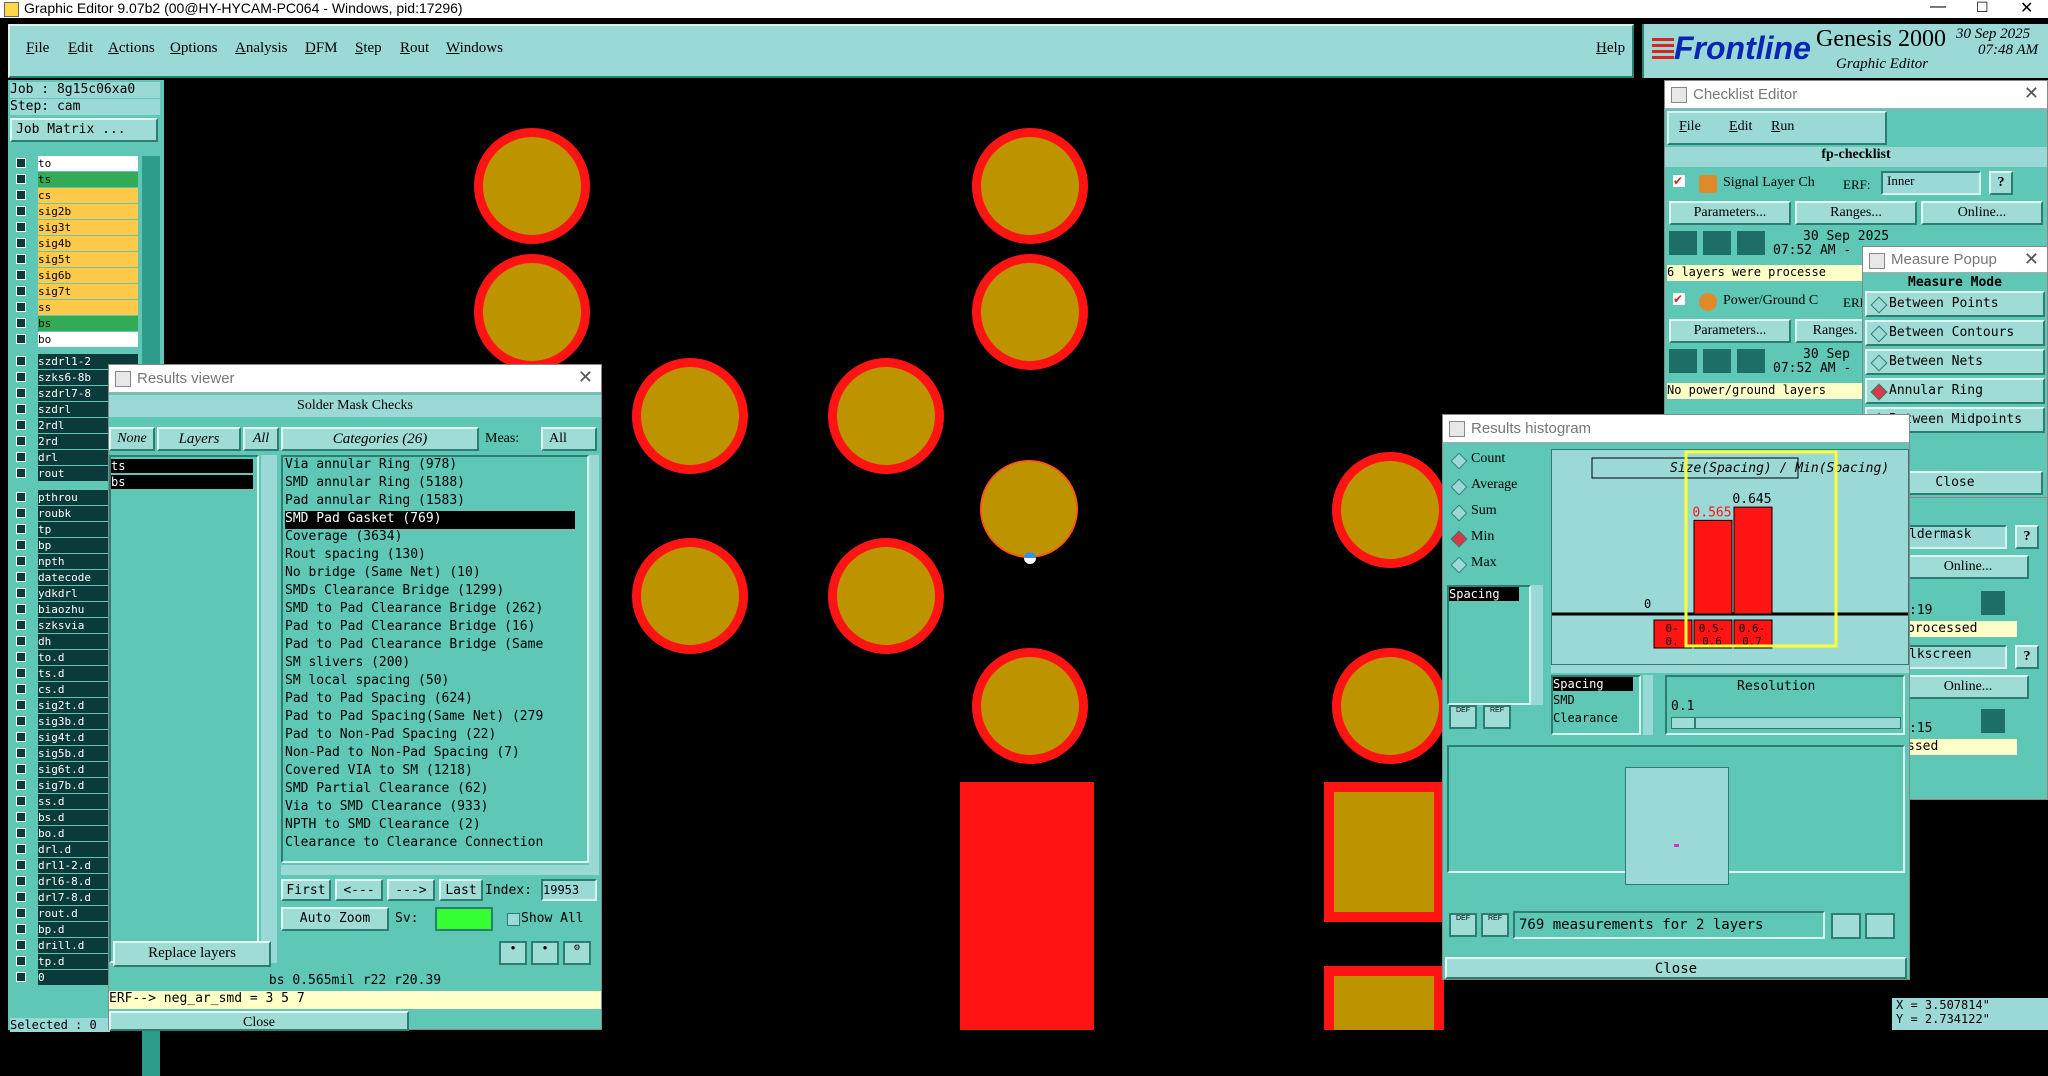 This screenshot has height=1076, width=2048. Describe the element at coordinates (355, 556) in the screenshot. I see `category-item: Rout spacing (130)` at that location.